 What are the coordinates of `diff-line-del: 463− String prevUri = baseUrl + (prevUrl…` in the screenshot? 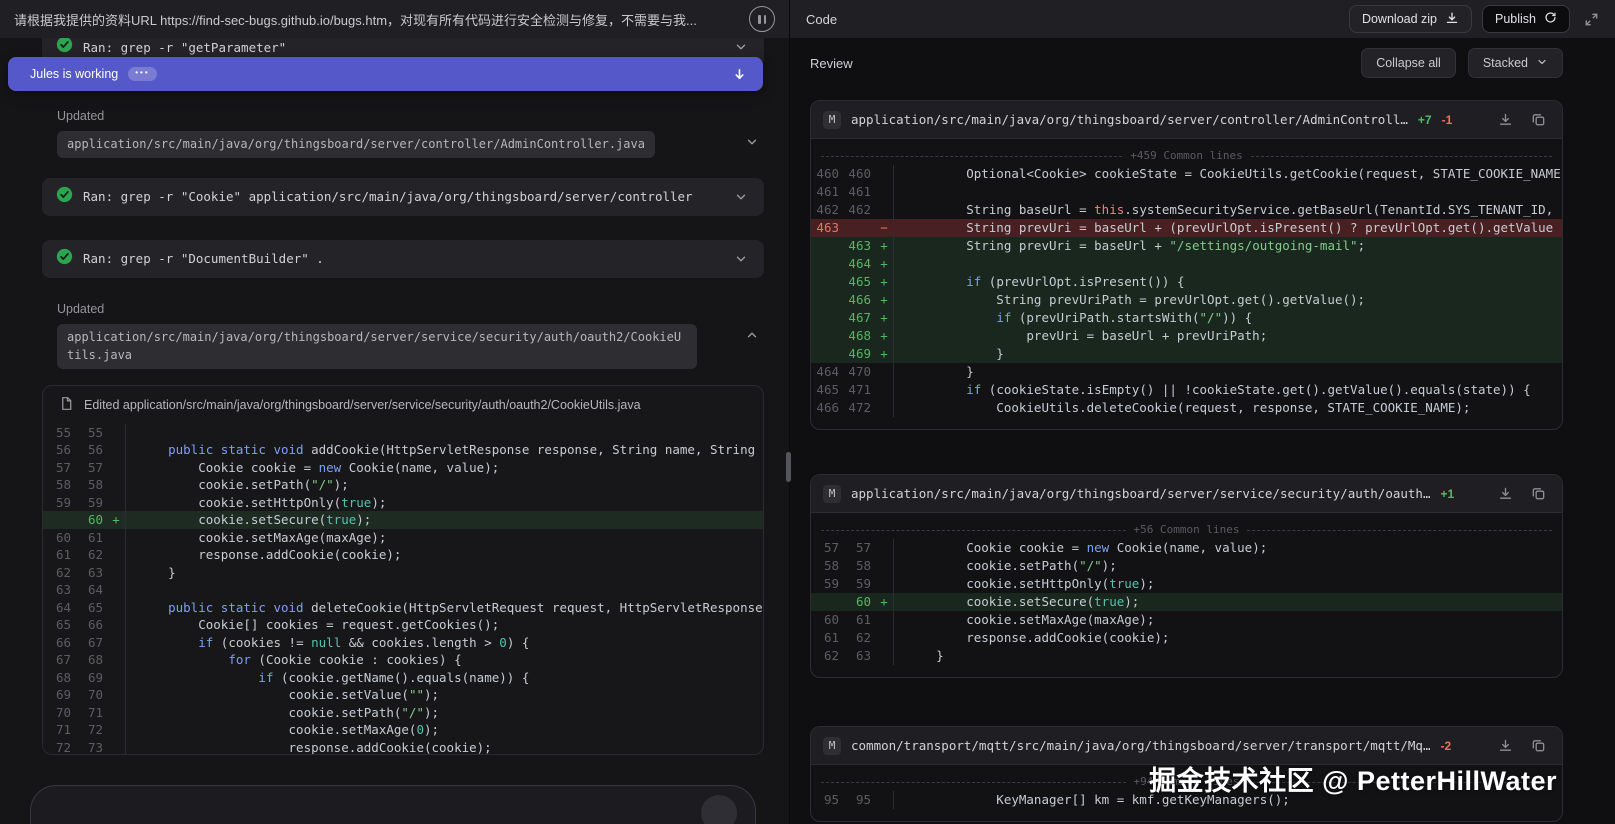 It's located at (1186, 228).